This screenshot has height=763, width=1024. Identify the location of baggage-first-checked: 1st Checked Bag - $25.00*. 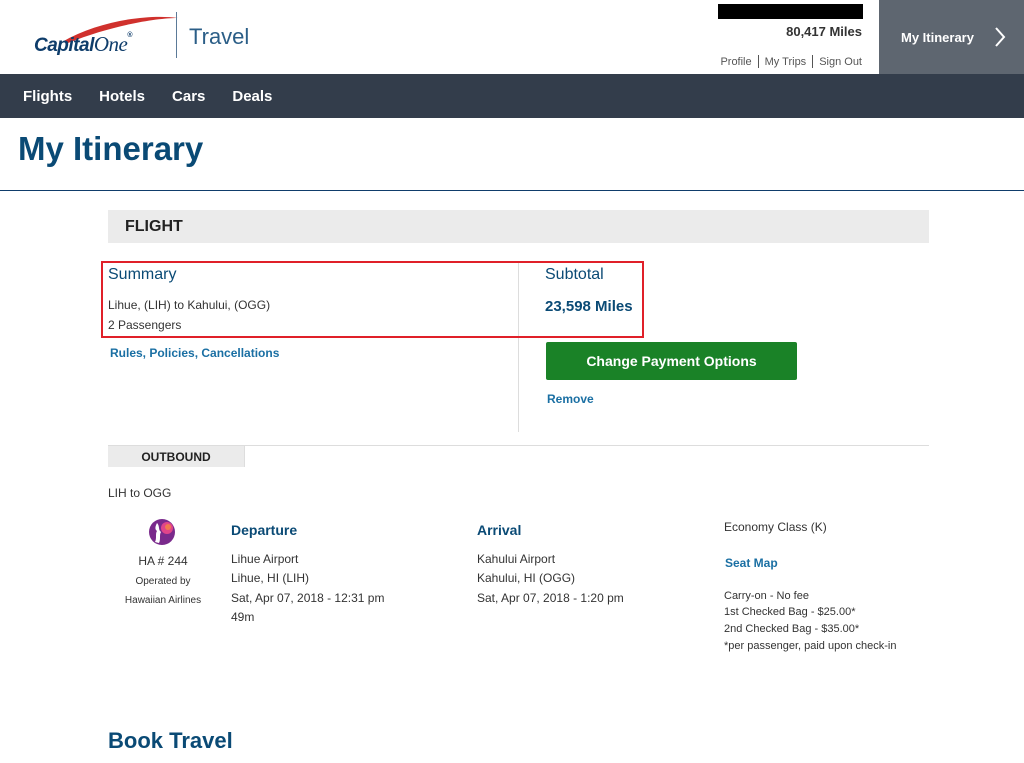
(790, 612).